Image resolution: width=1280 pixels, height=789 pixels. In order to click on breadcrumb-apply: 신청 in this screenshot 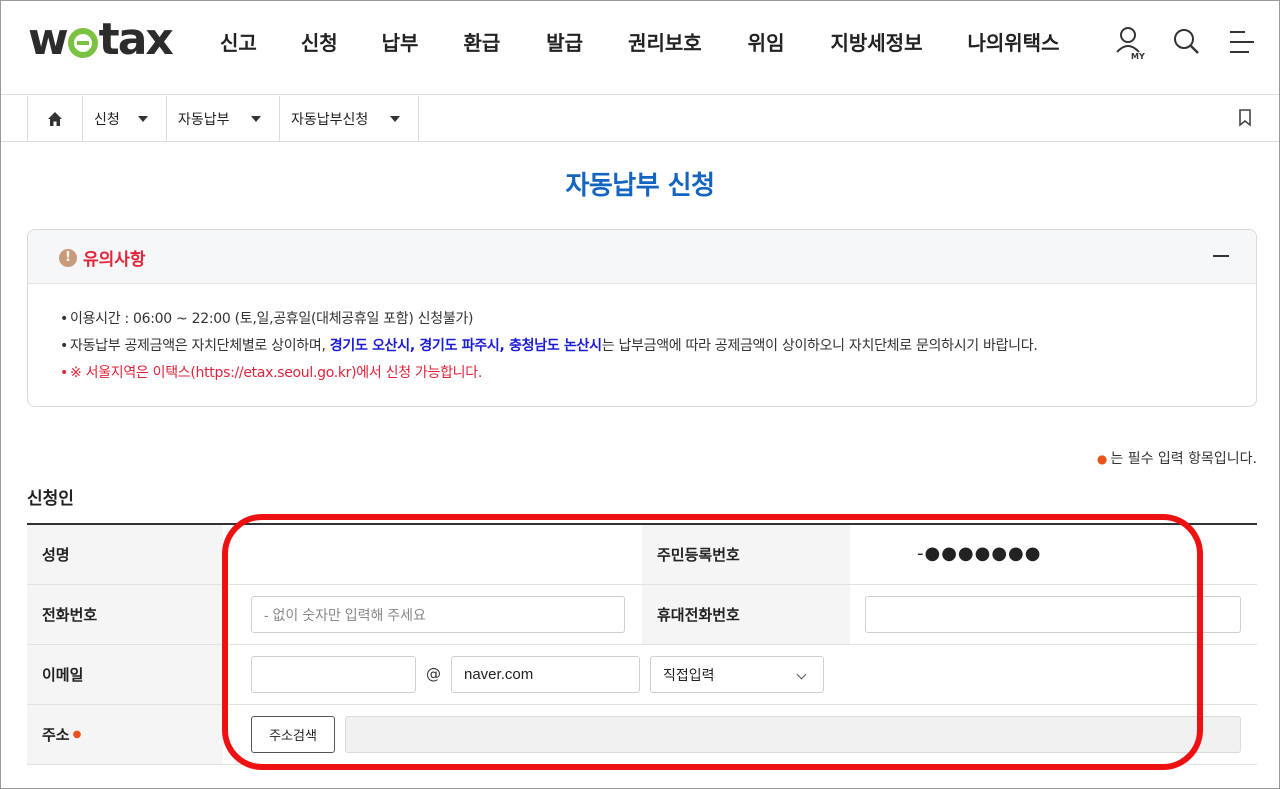, I will do `click(125, 118)`.